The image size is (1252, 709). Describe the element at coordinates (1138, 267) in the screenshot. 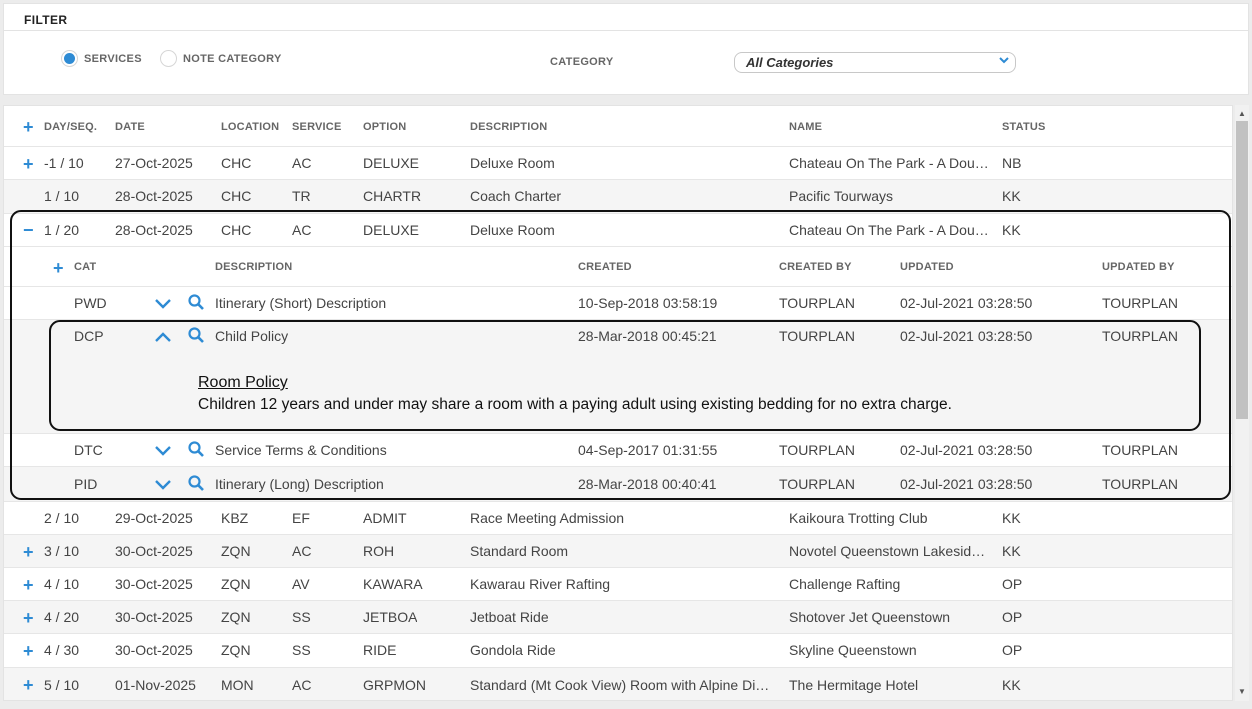

I see `notes-header-updated-by: UPDATED BY` at that location.